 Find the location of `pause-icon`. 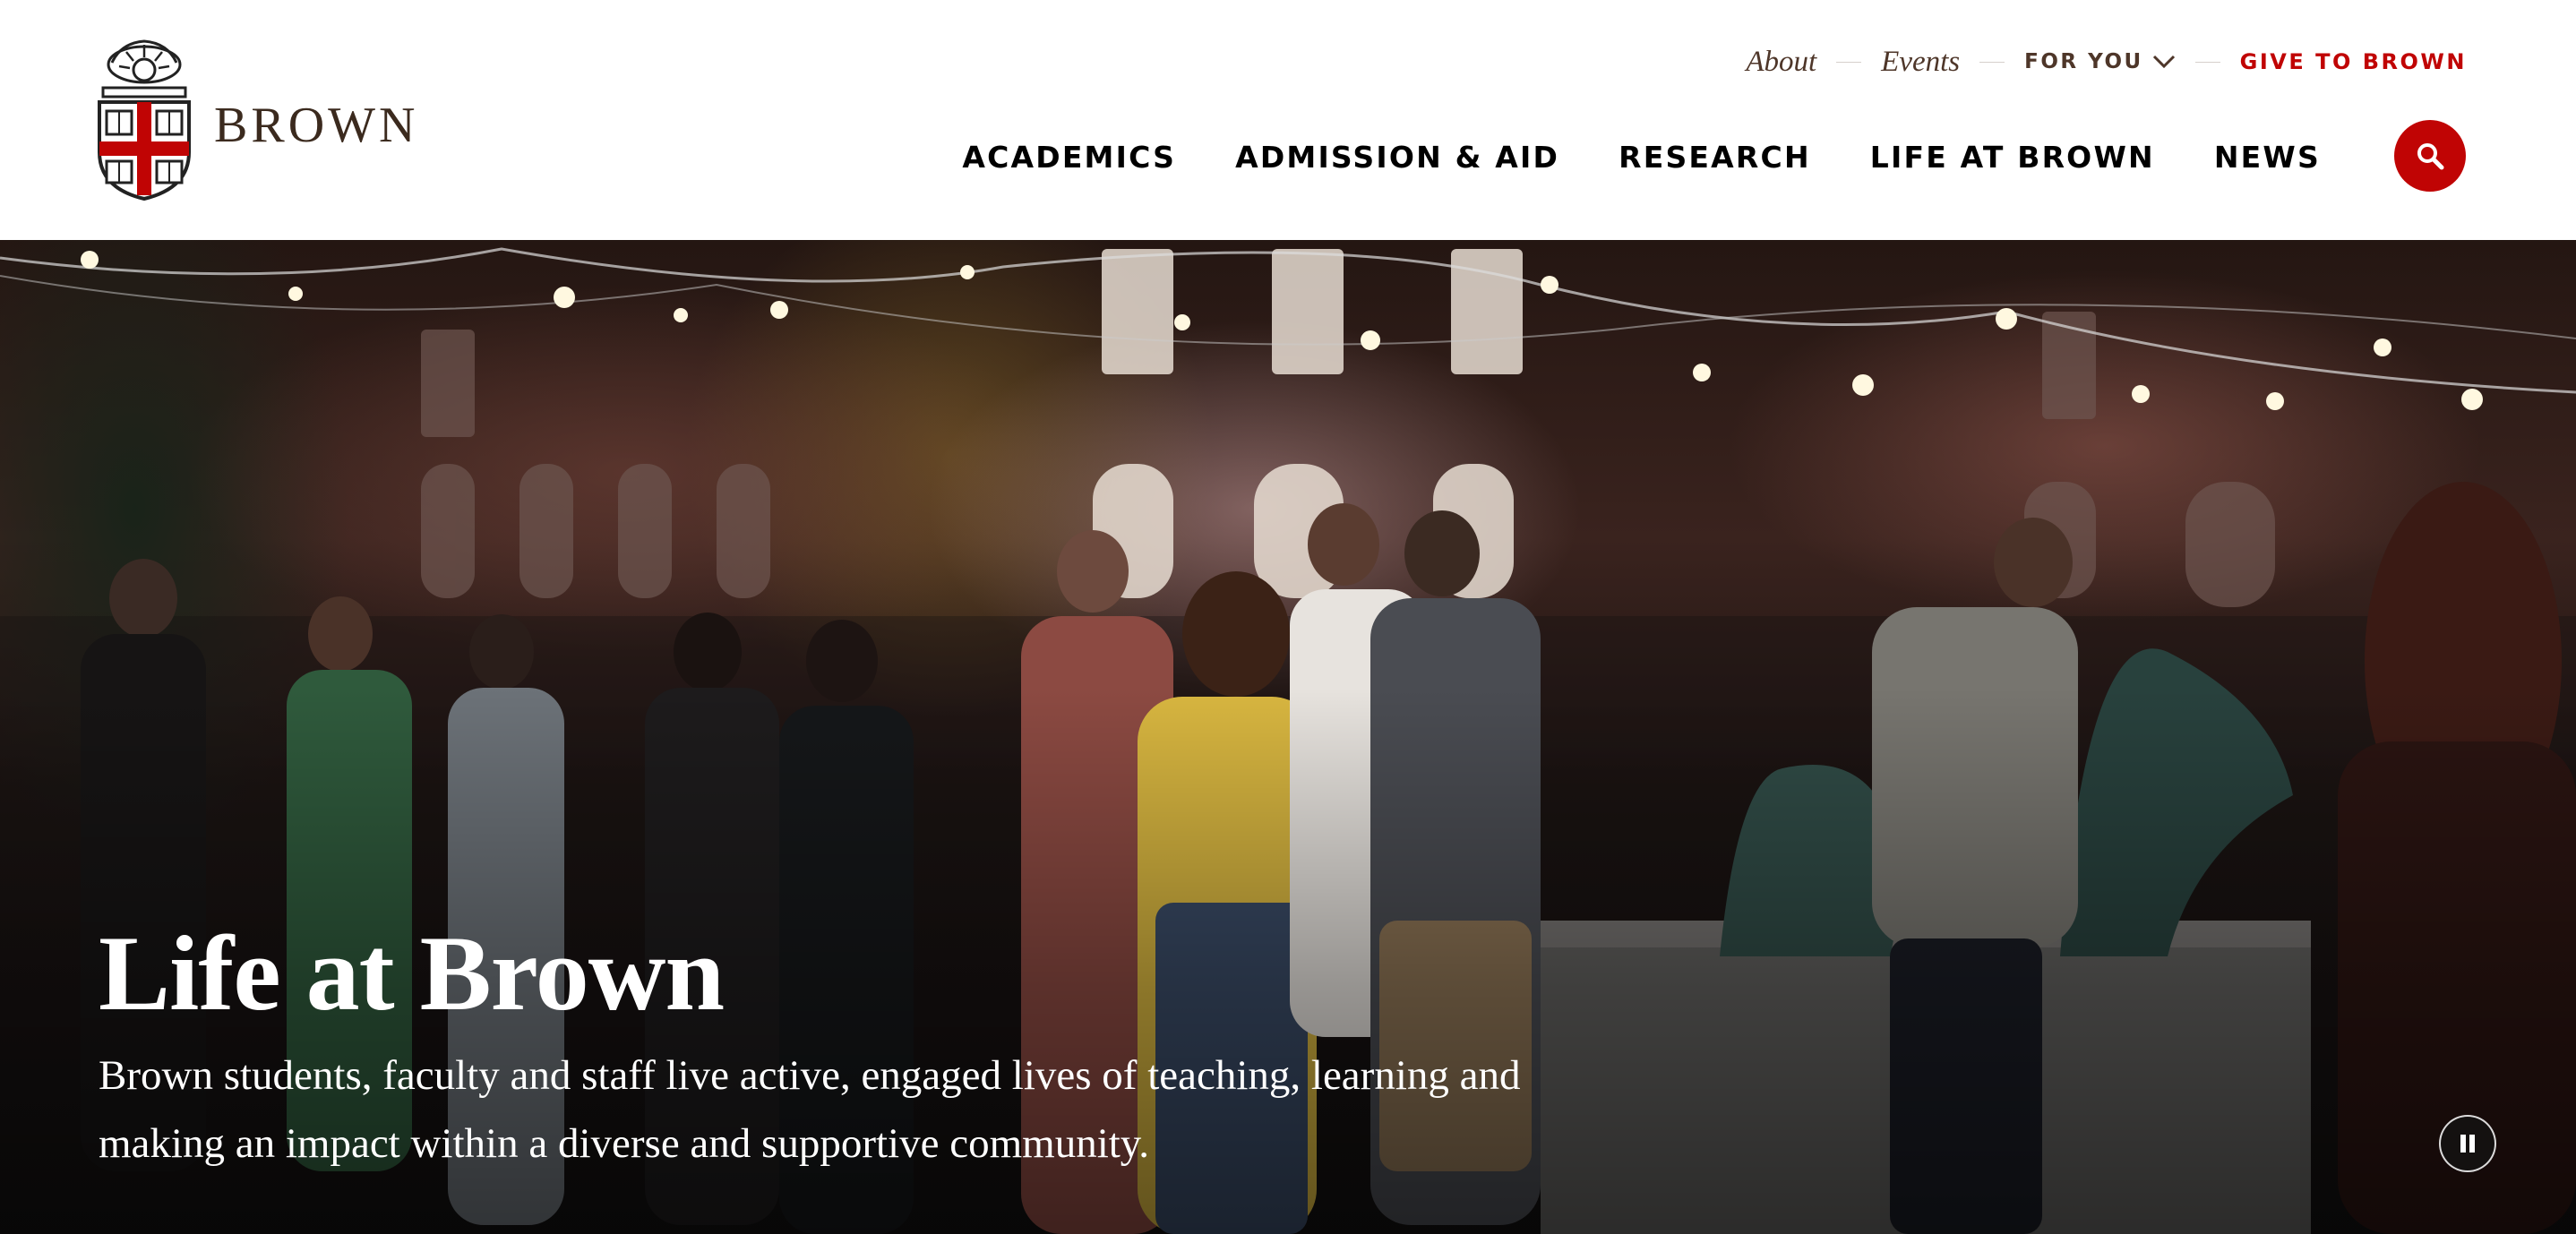

pause-icon is located at coordinates (2467, 1144).